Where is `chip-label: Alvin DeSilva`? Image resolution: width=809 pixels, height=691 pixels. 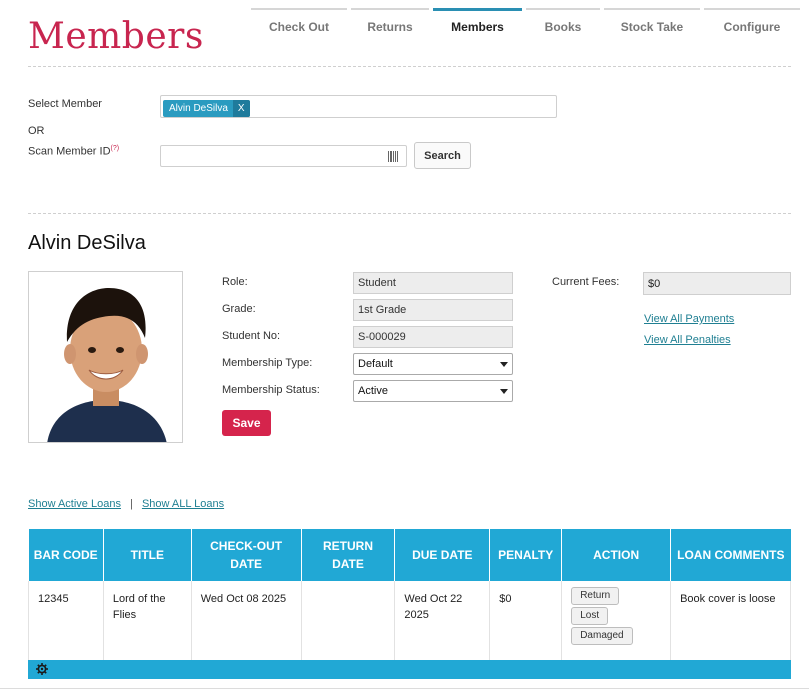 chip-label: Alvin DeSilva is located at coordinates (198, 108).